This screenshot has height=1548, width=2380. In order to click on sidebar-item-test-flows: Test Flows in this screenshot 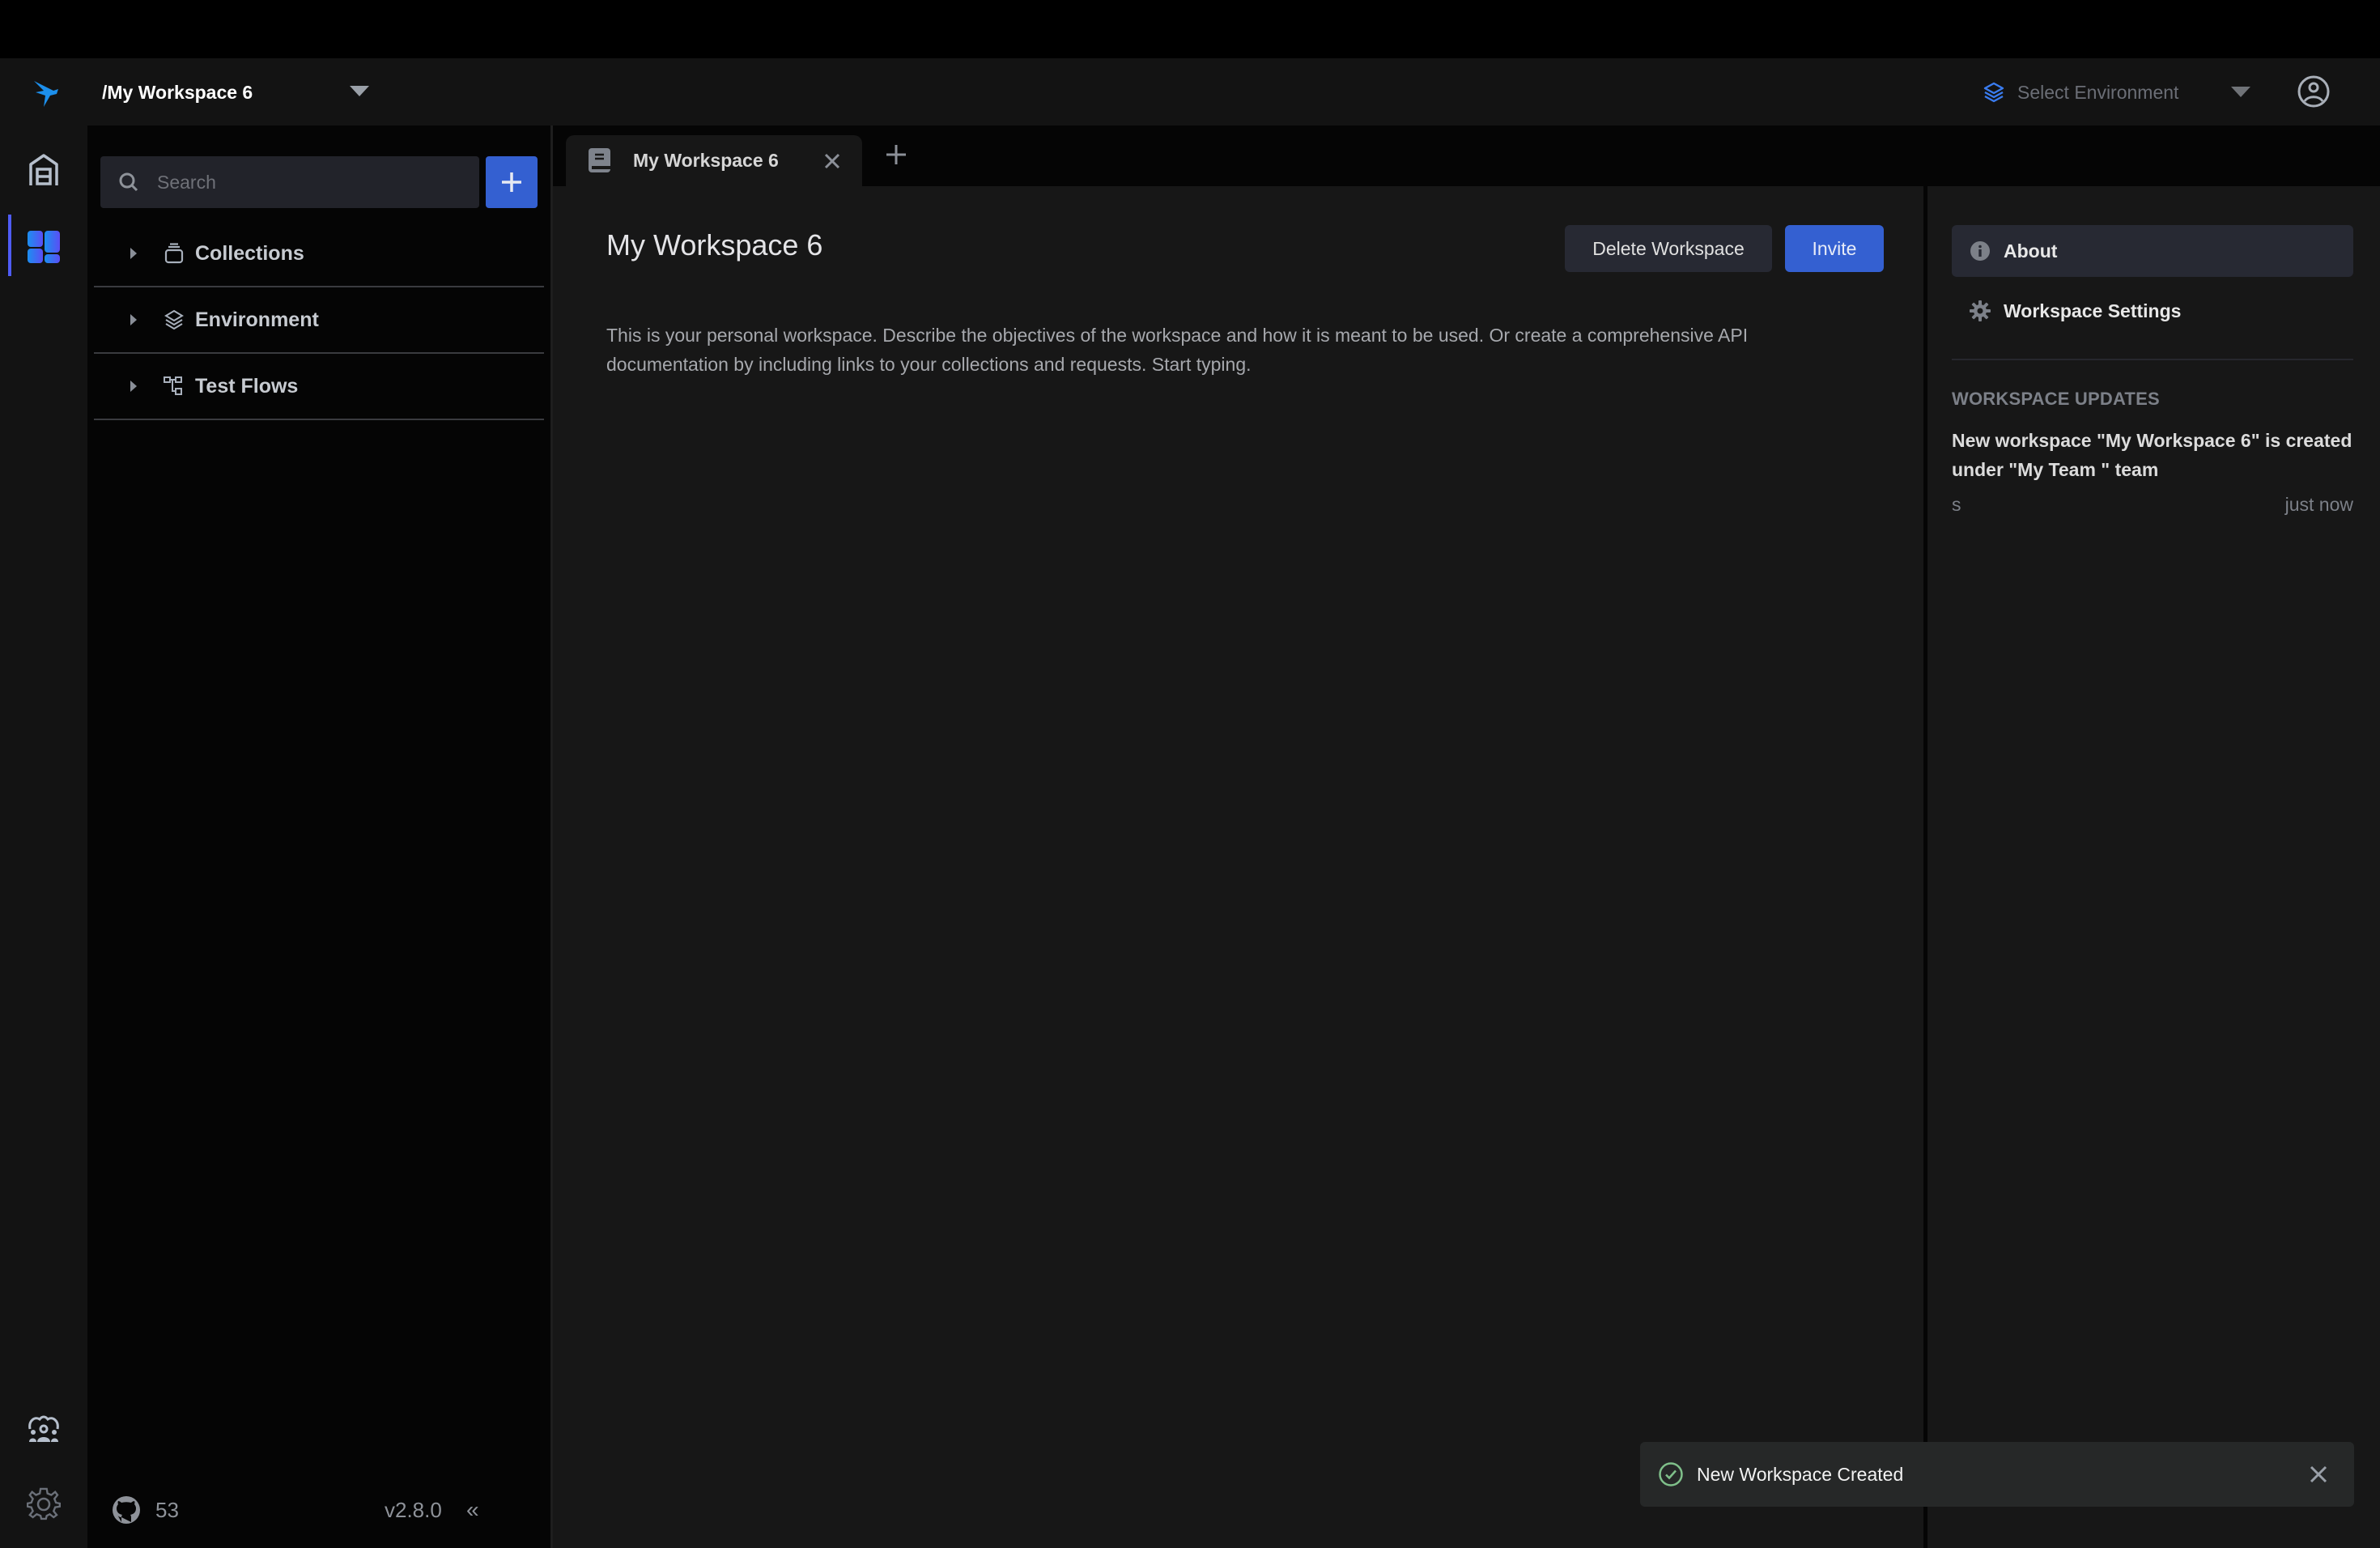, I will do `click(319, 387)`.